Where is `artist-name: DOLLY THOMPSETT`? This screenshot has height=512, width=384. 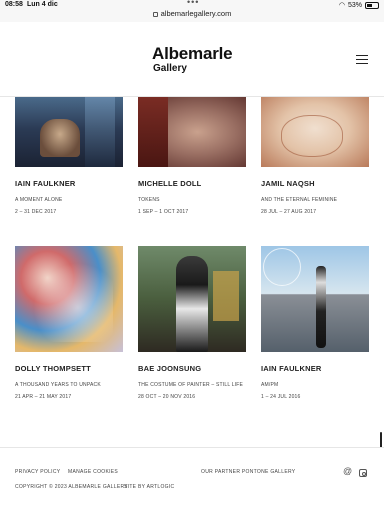 artist-name: DOLLY THOMPSETT is located at coordinates (53, 368).